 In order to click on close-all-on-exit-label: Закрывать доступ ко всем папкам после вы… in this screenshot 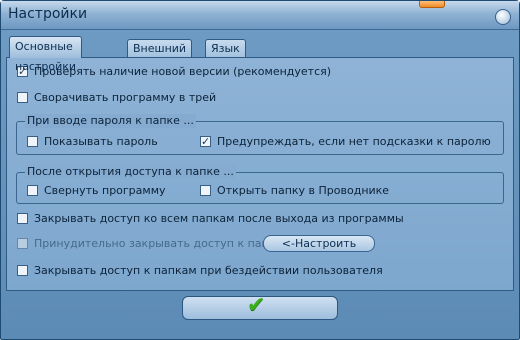, I will do `click(219, 218)`.